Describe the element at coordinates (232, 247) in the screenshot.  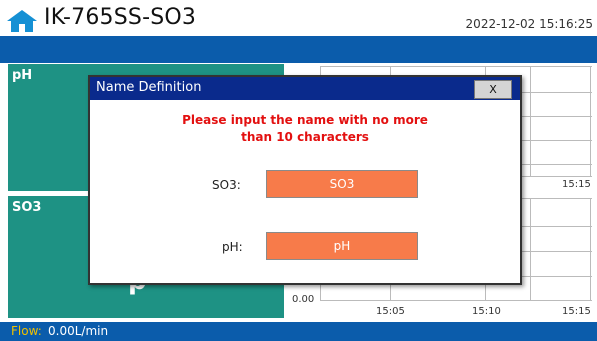
I see `ph-name-label: pH:` at that location.